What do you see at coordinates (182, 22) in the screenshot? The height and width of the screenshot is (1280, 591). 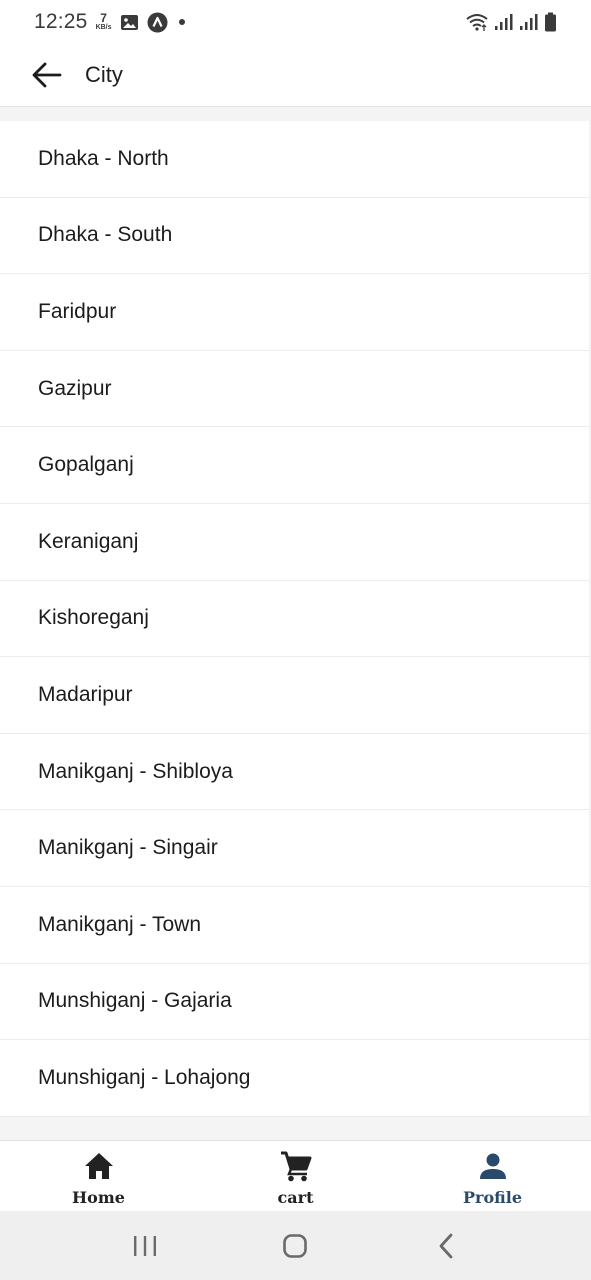 I see `dot-icon` at bounding box center [182, 22].